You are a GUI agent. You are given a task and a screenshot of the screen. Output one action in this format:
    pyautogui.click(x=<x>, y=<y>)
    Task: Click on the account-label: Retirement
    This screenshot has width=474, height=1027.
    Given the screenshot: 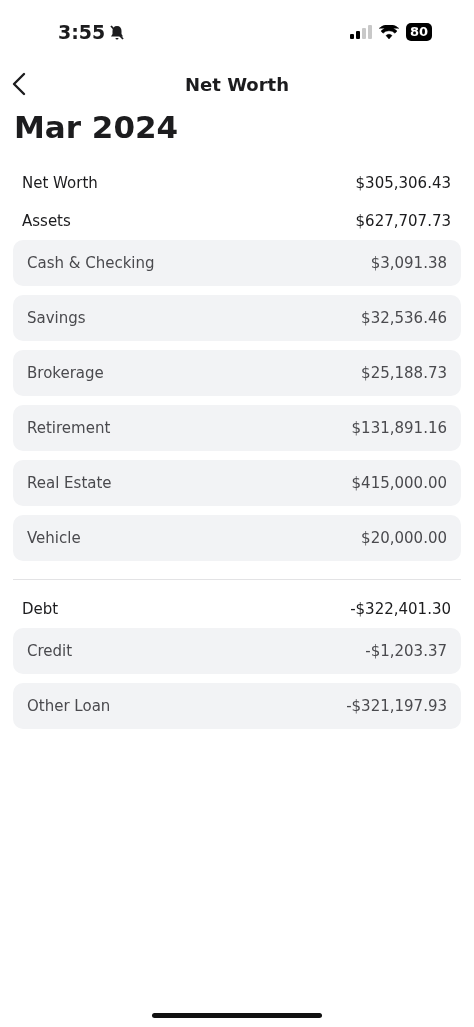 What is the action you would take?
    pyautogui.click(x=69, y=428)
    